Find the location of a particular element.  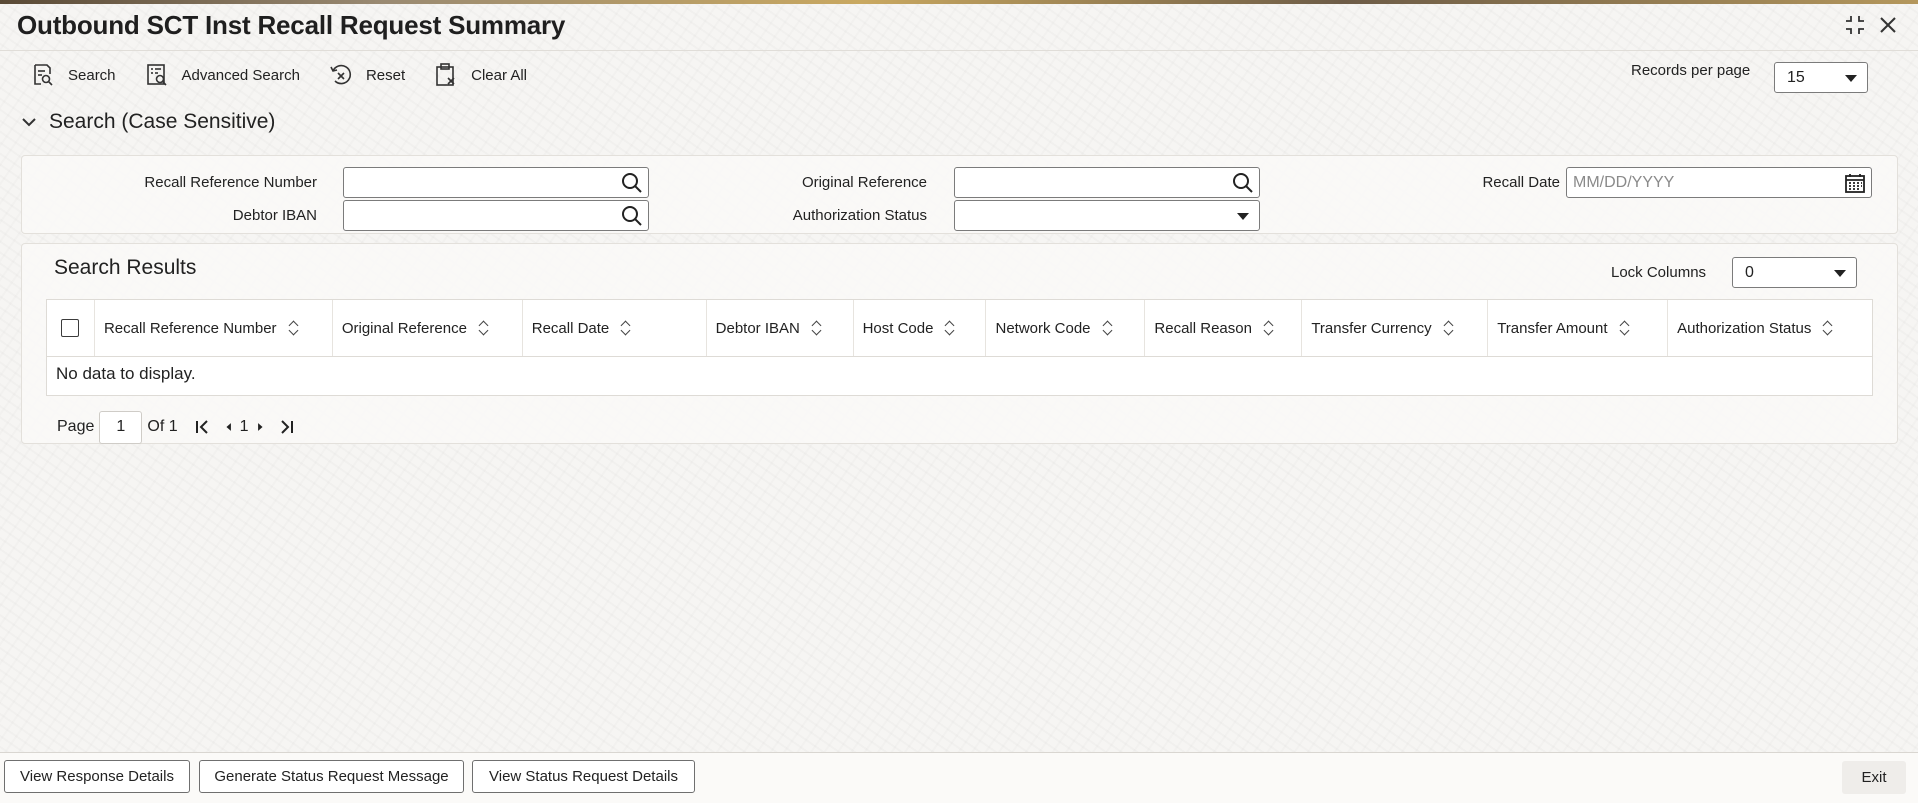

view-status-request-details-button: View Status Request Details is located at coordinates (583, 776).